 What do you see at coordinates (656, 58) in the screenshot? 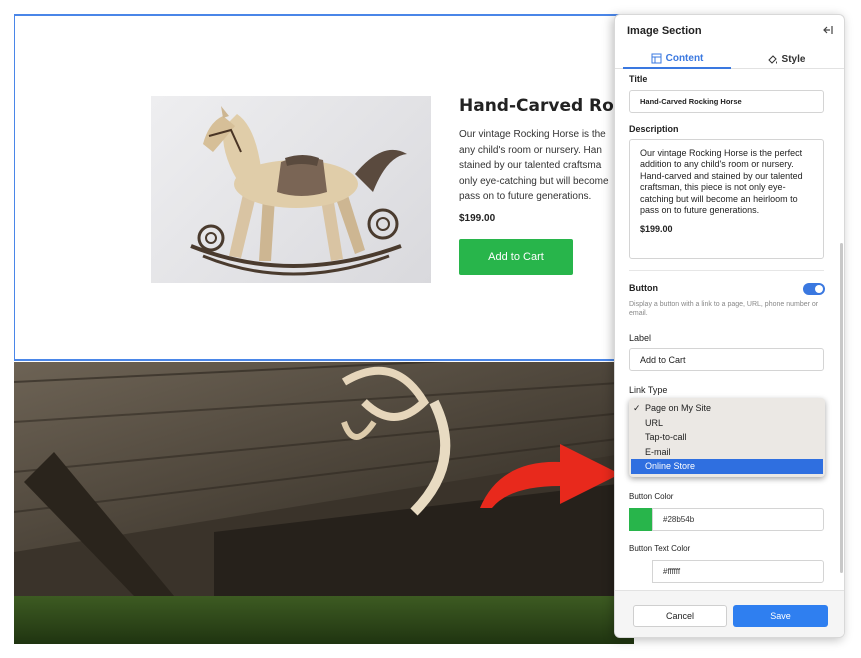
I see `layout-icon` at bounding box center [656, 58].